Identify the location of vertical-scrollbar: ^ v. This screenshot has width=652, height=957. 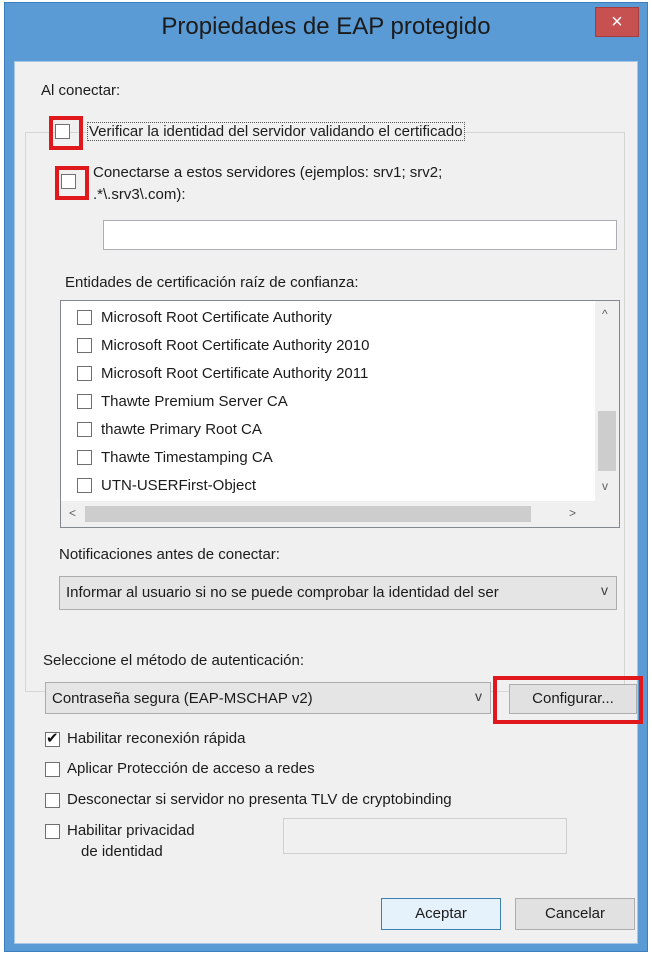
(607, 401).